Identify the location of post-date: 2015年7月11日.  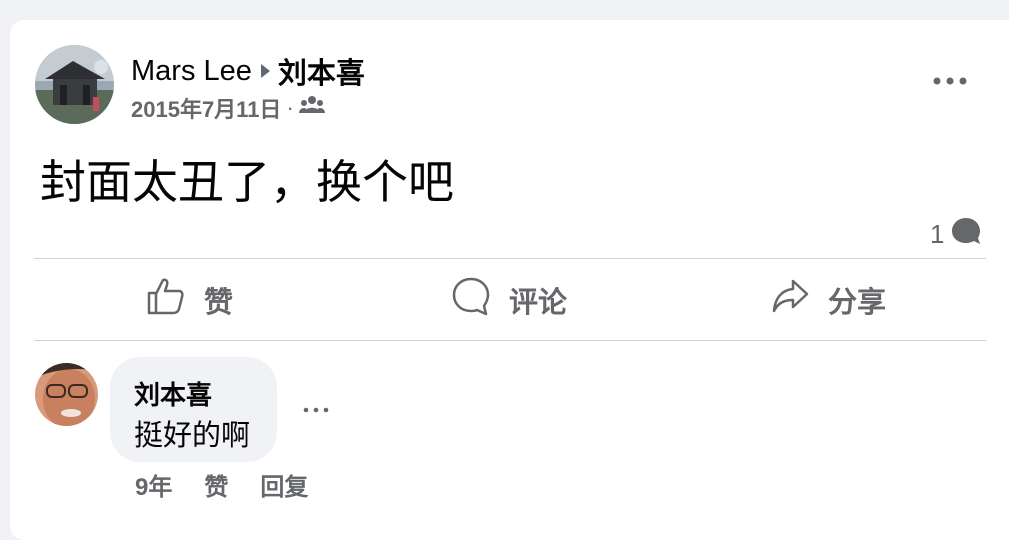
(206, 108).